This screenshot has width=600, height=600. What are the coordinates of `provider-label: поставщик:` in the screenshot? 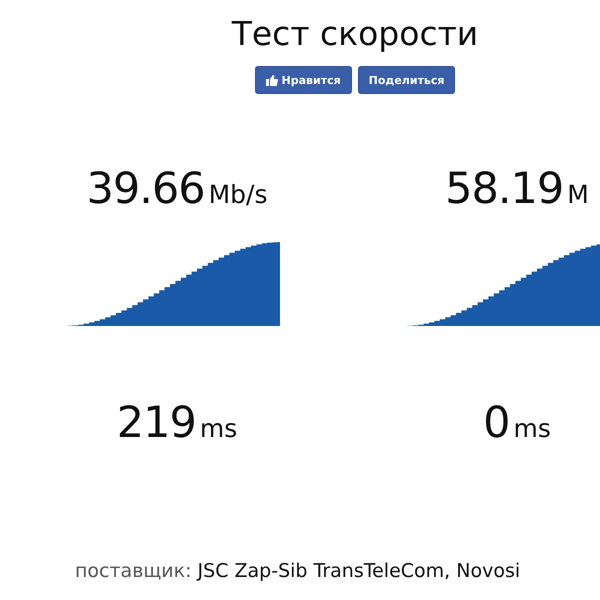 It's located at (133, 571).